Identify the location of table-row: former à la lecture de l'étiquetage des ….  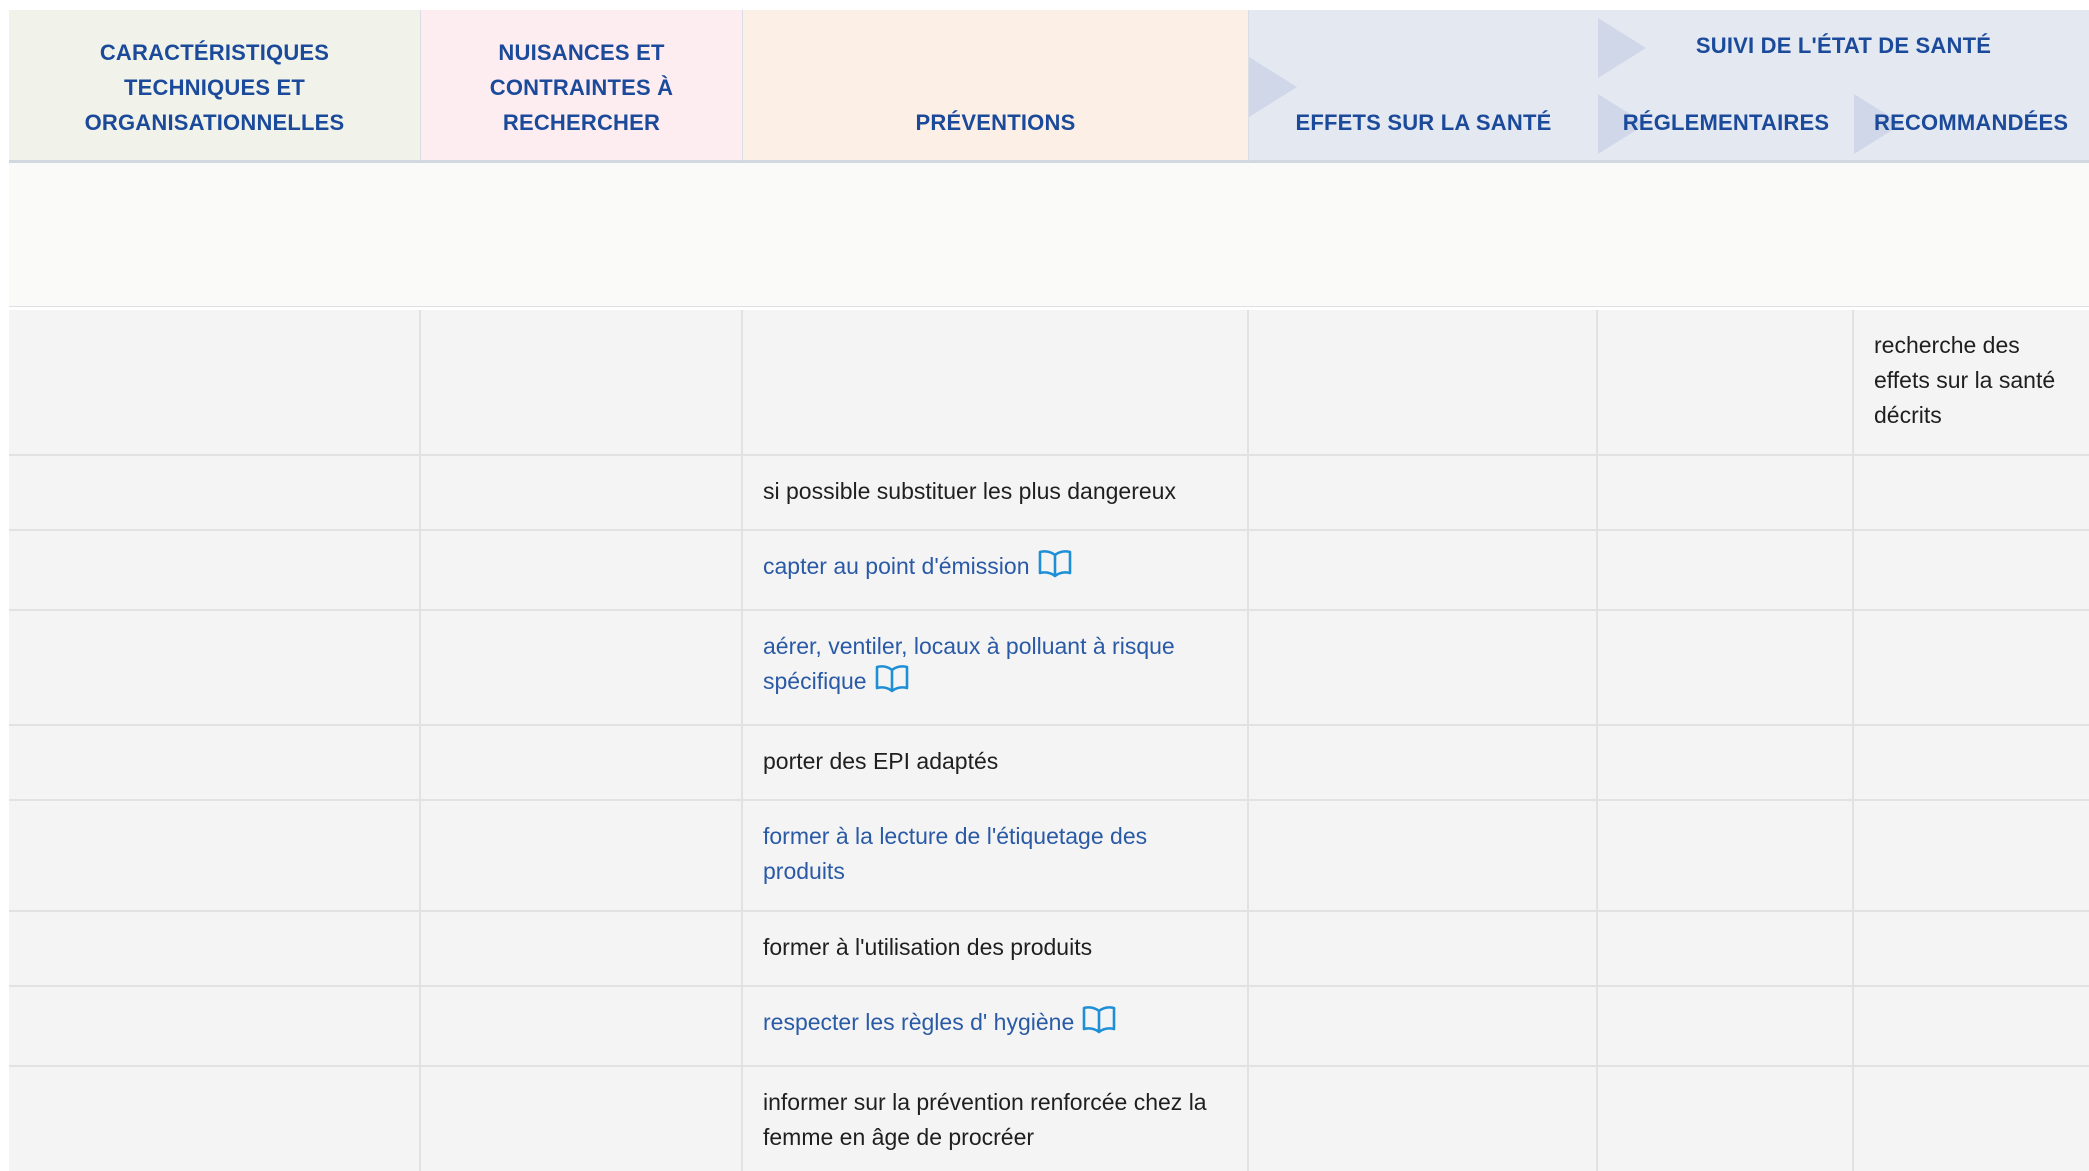
(1049, 856).